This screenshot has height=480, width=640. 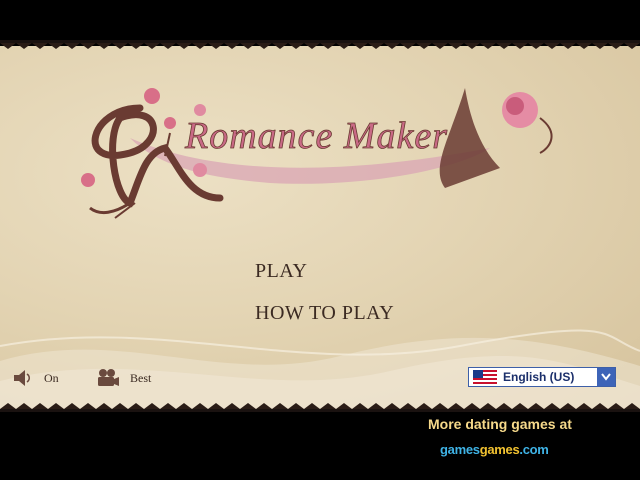 I want to click on sound-label: On, so click(x=51, y=377).